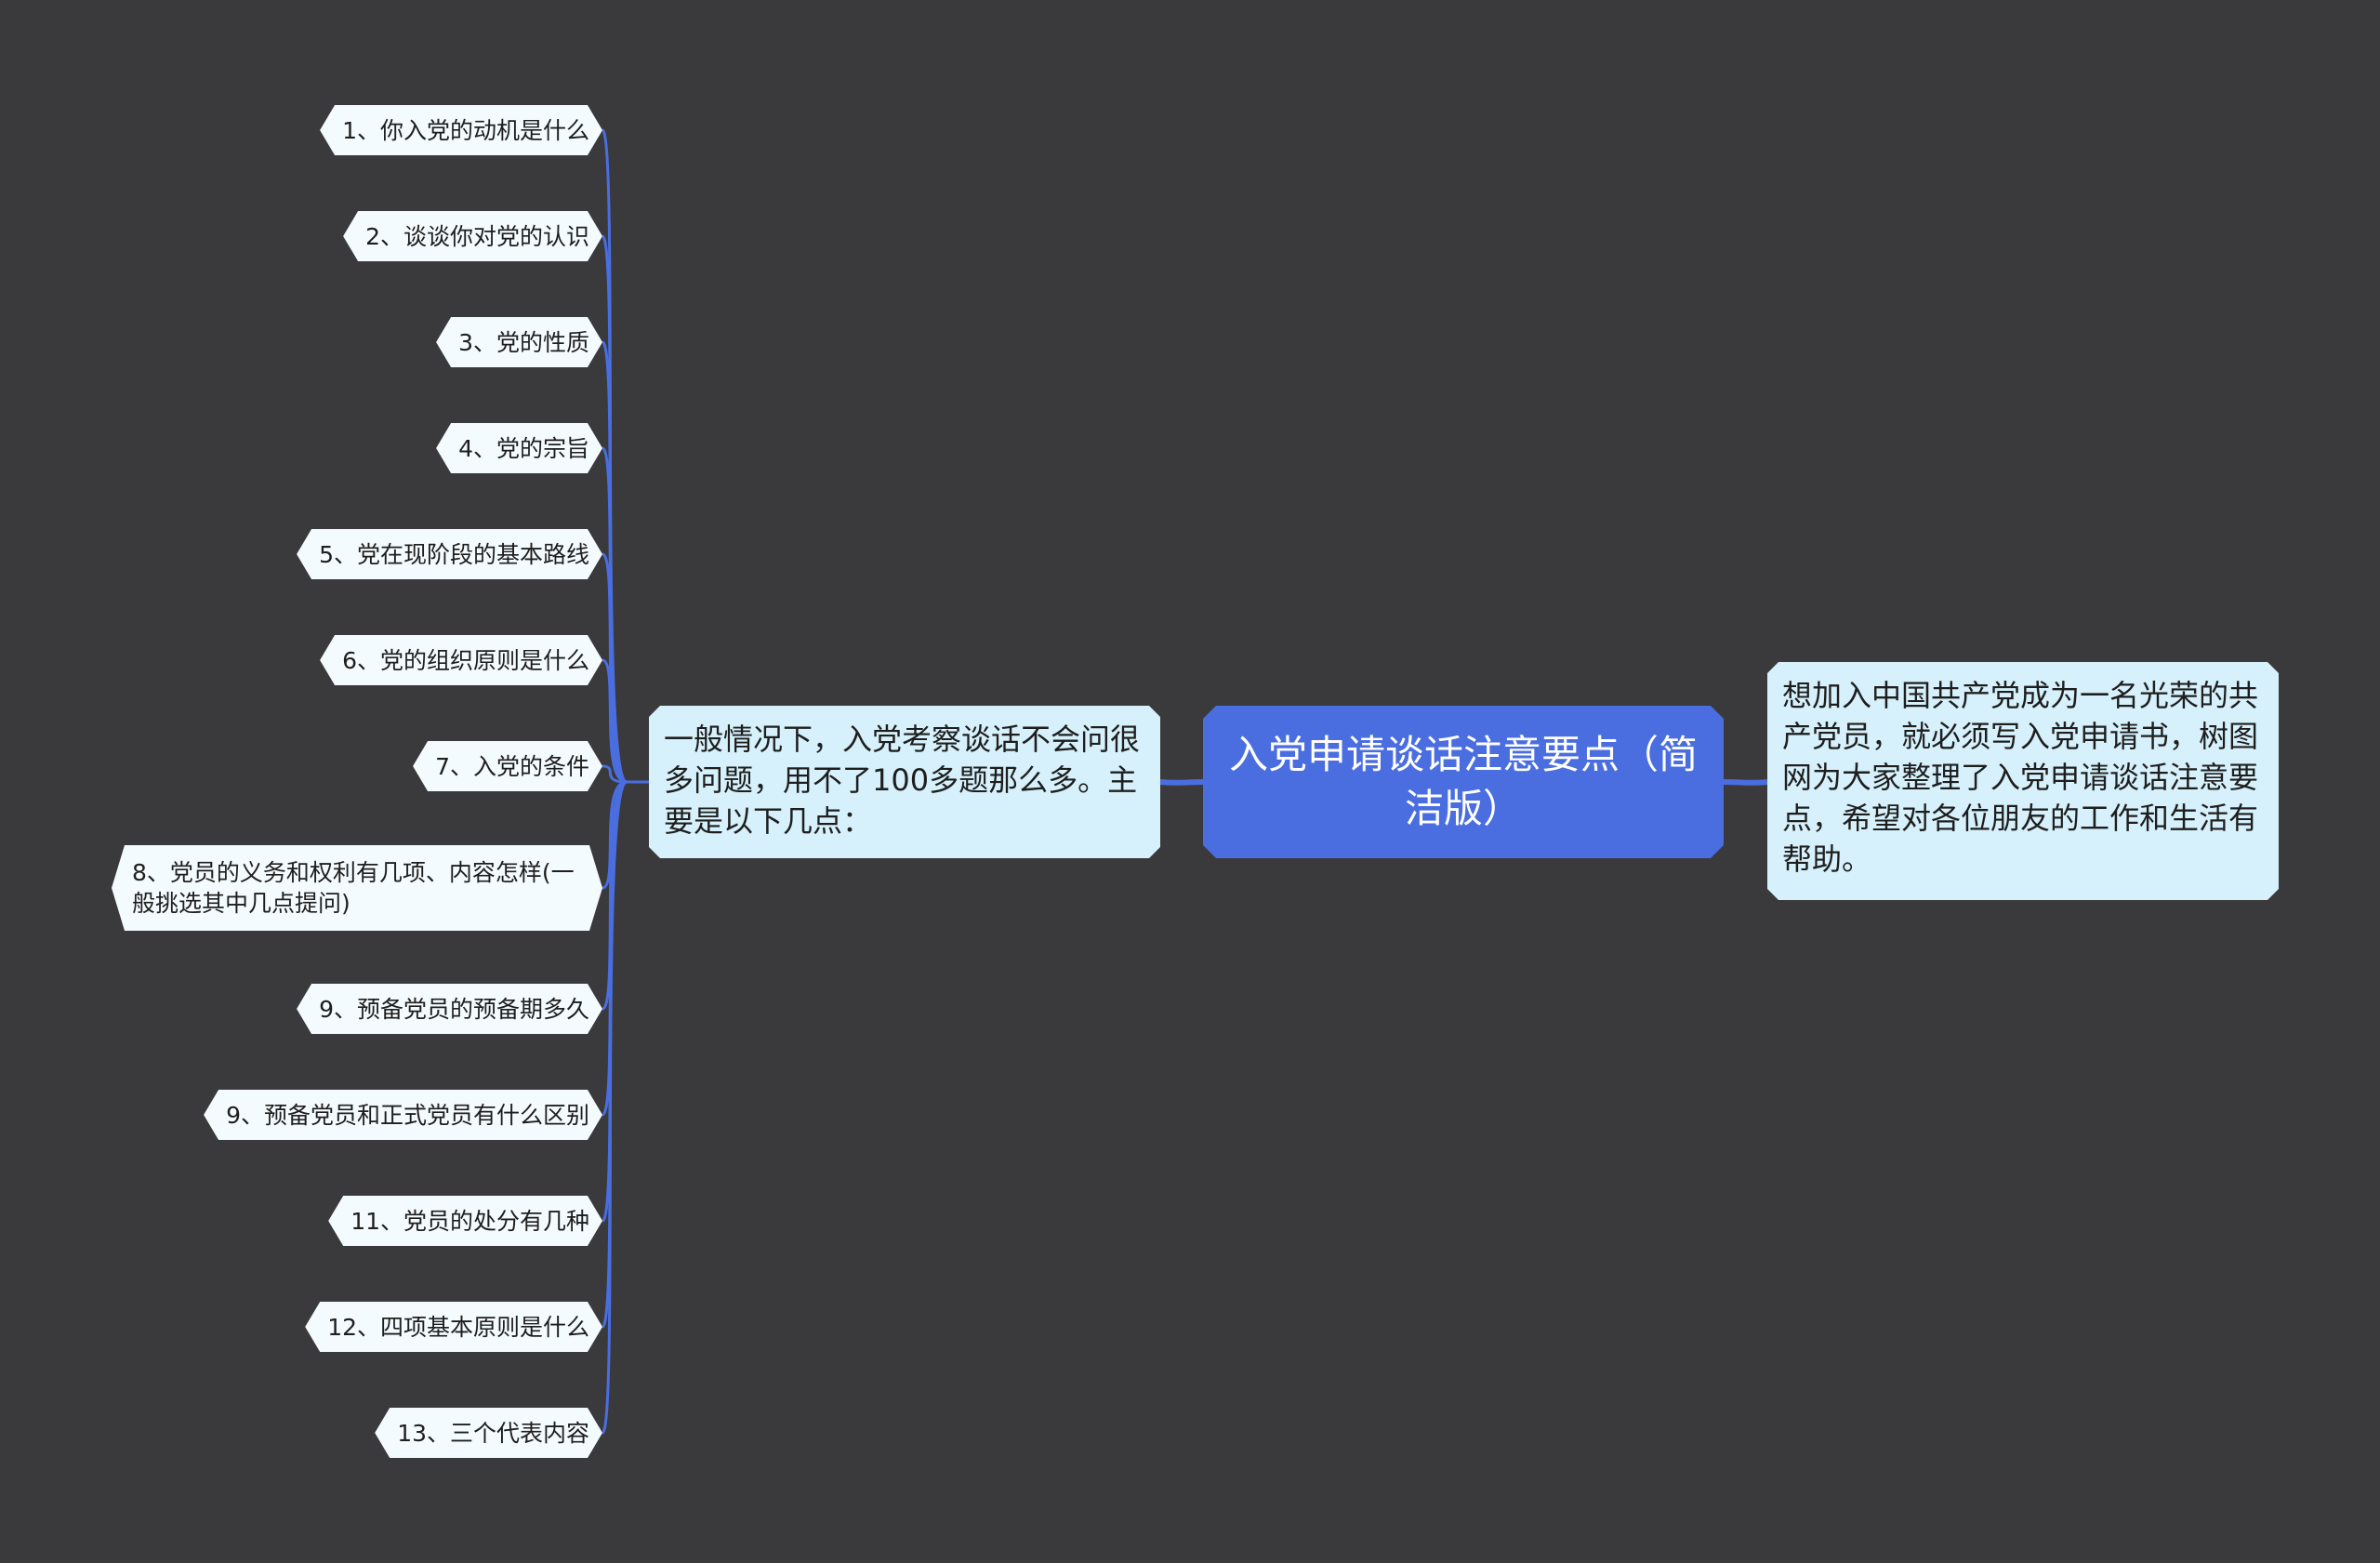  Describe the element at coordinates (454, 554) in the screenshot. I see `leaf-label: 5、党在现阶段的基本路线` at that location.